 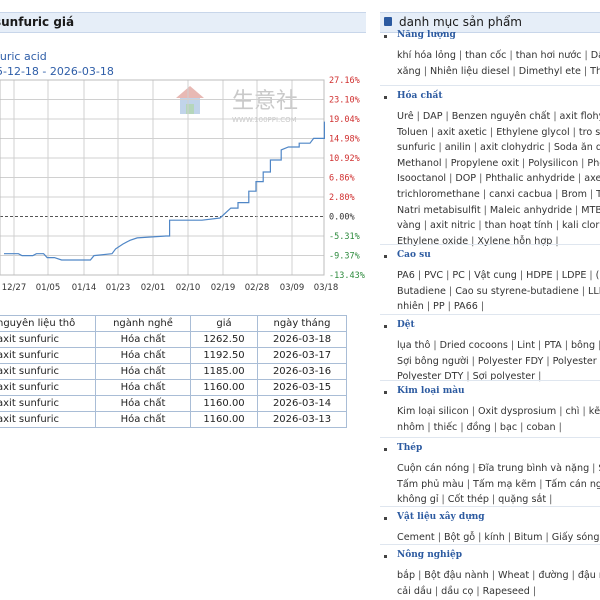 What do you see at coordinates (413, 345) in the screenshot?
I see `product-link: lụa thô` at bounding box center [413, 345].